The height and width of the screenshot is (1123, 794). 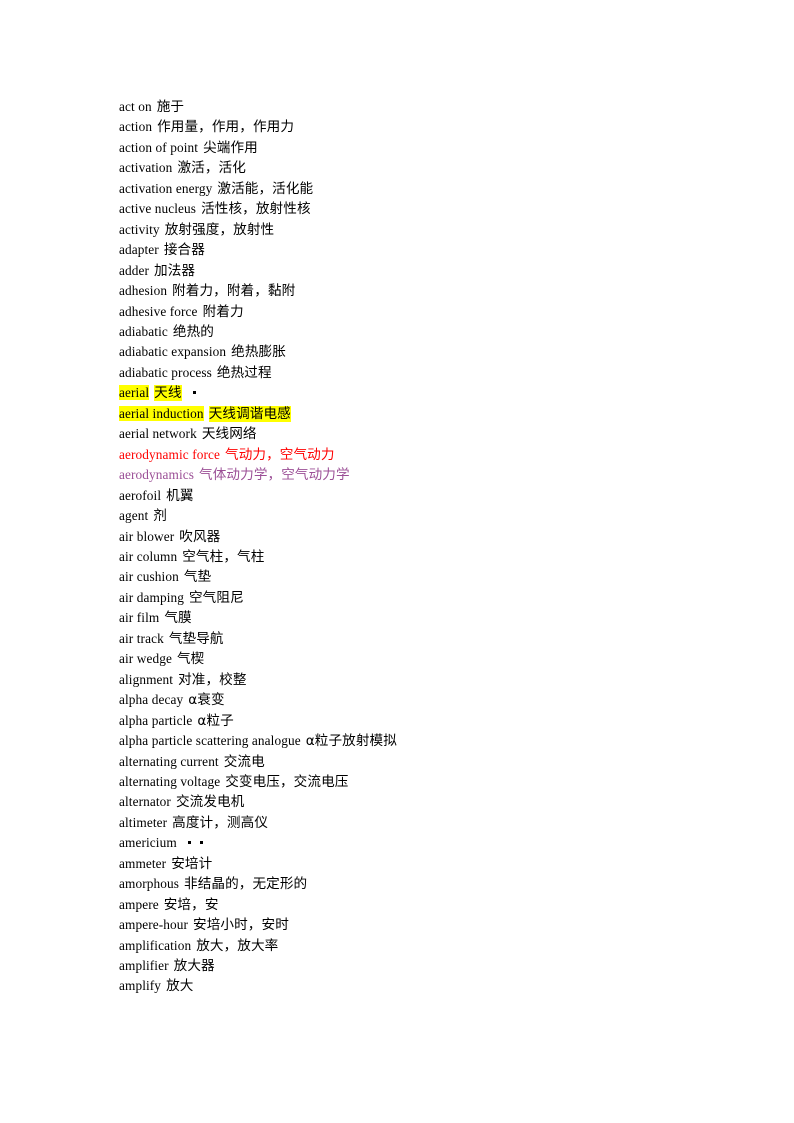 I want to click on entry-gloss: 天线, so click(x=168, y=393).